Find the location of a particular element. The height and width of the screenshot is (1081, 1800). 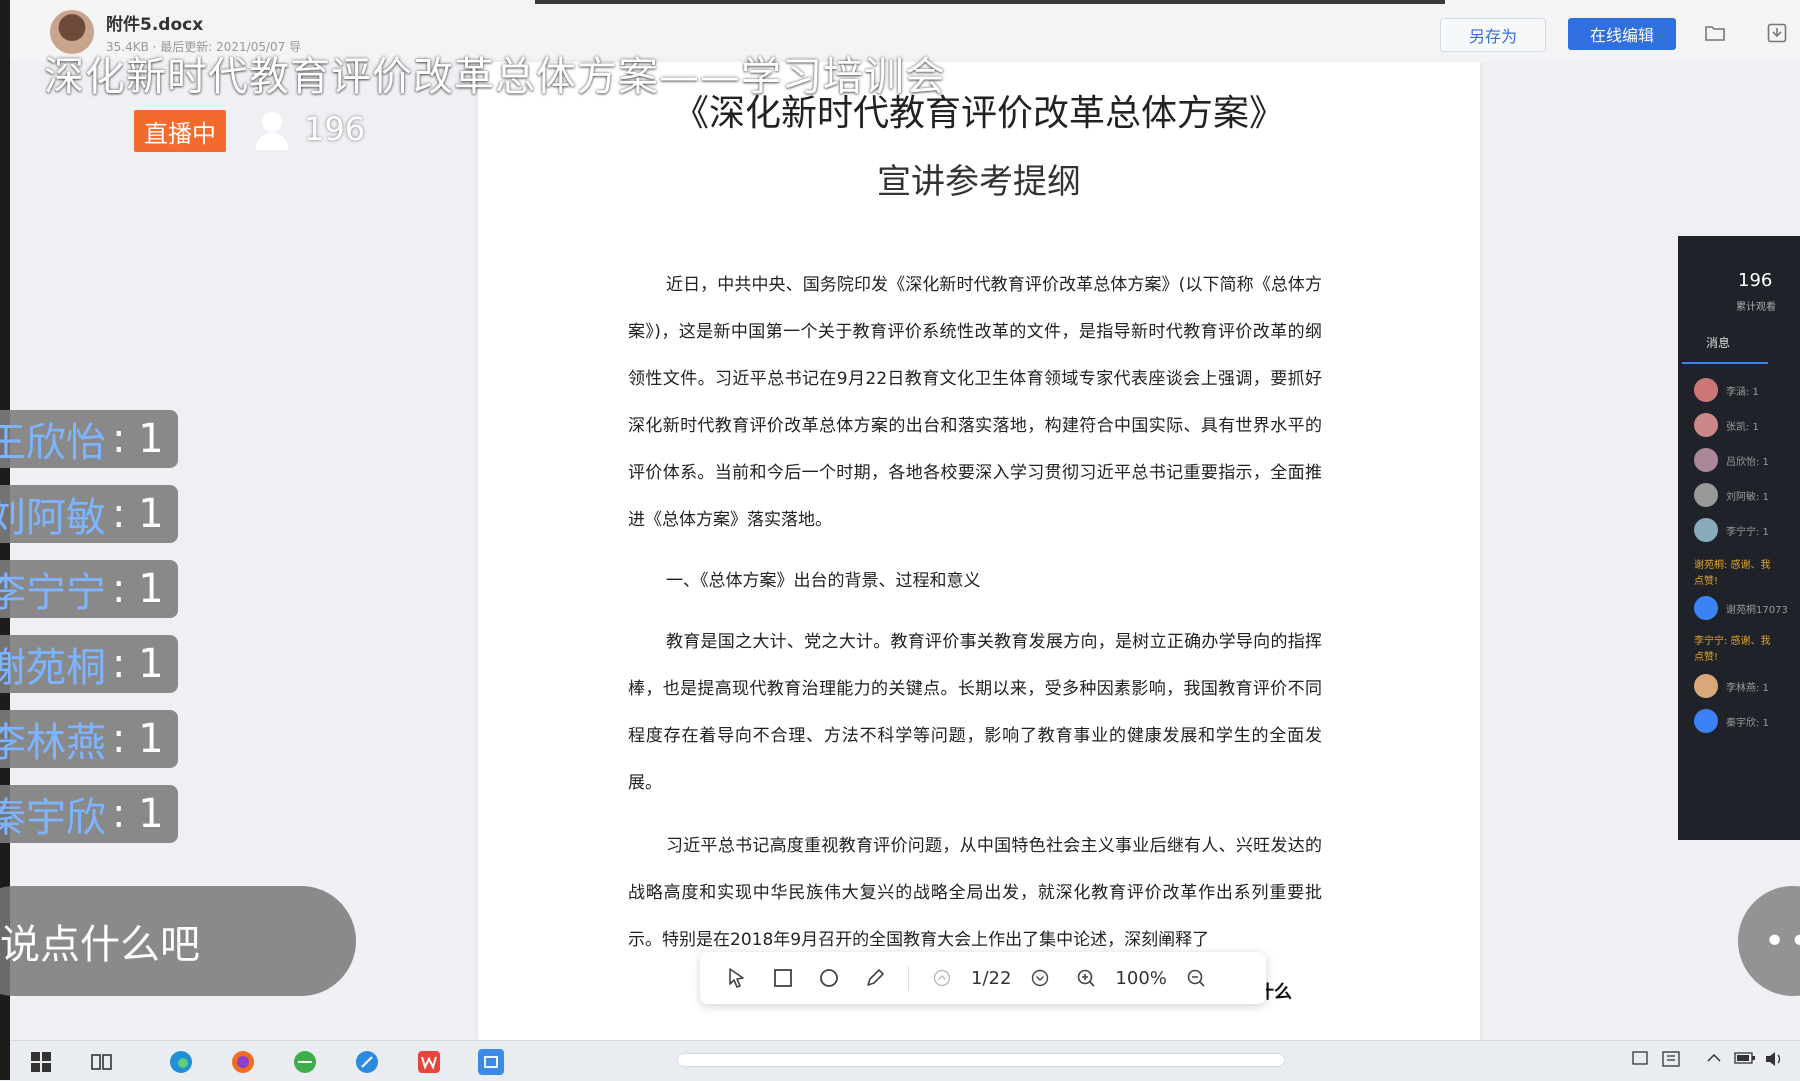

document-toolbar: 1/22 100% is located at coordinates (983, 978).